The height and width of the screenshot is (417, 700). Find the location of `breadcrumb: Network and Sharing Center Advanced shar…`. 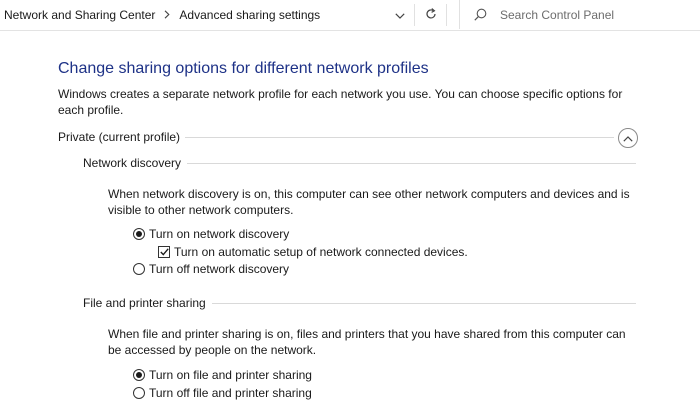

breadcrumb: Network and Sharing Center Advanced shar… is located at coordinates (162, 15).